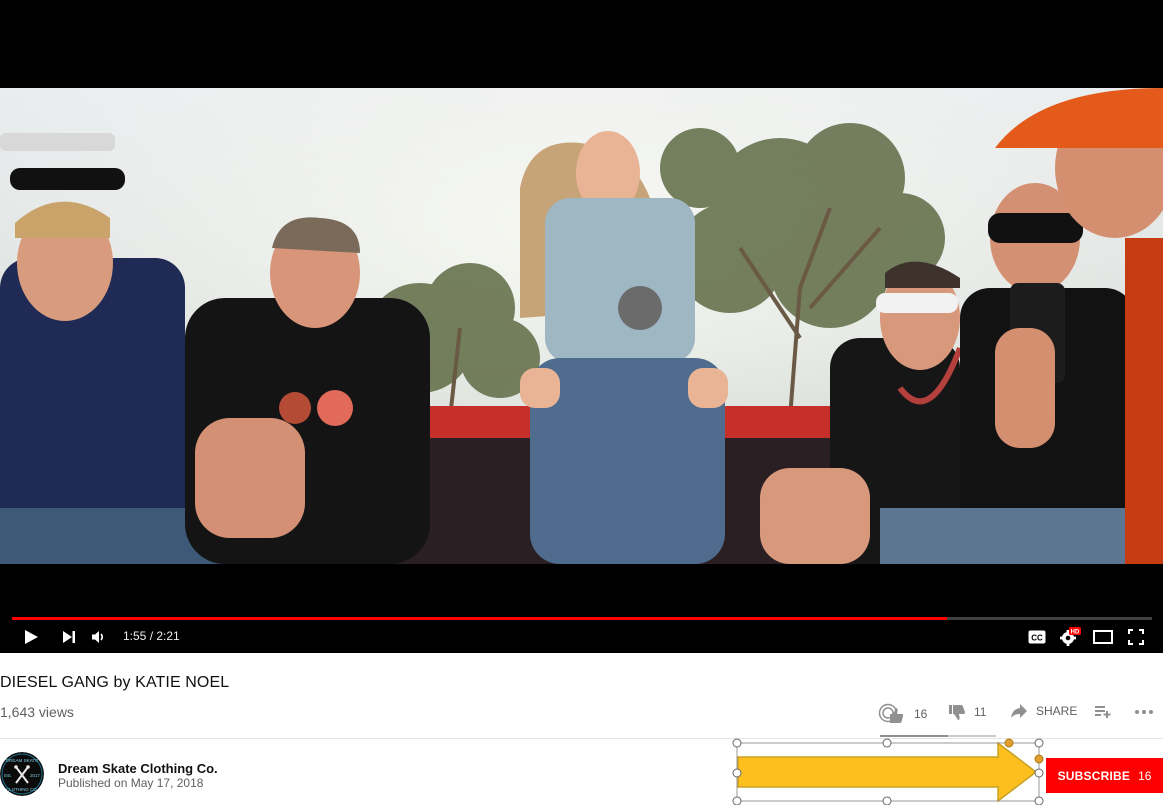 This screenshot has width=1167, height=805. I want to click on play-button, so click(31, 637).